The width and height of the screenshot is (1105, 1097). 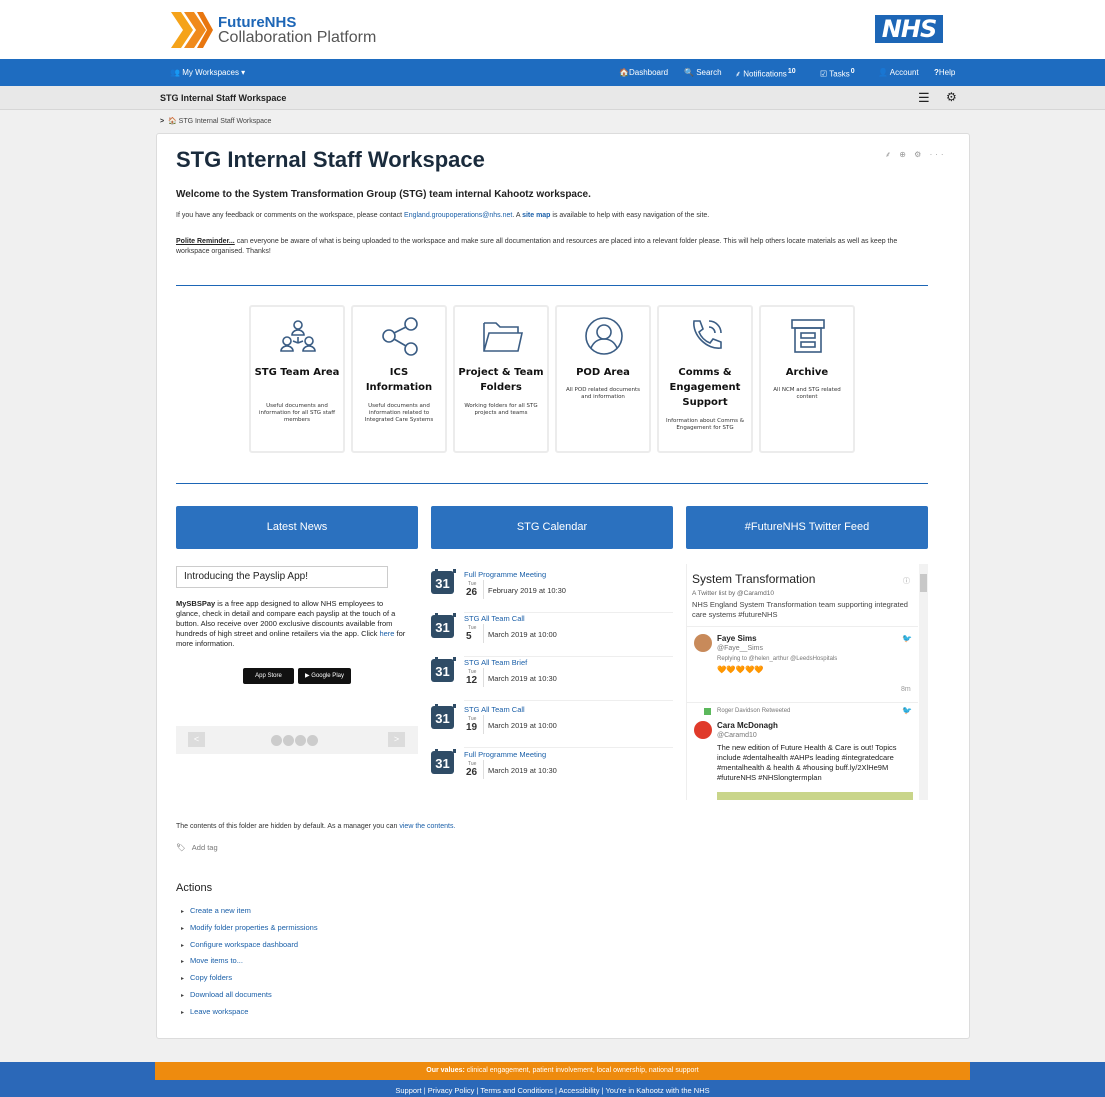 What do you see at coordinates (495, 662) in the screenshot?
I see `event-title-link: STG All Team Brief` at bounding box center [495, 662].